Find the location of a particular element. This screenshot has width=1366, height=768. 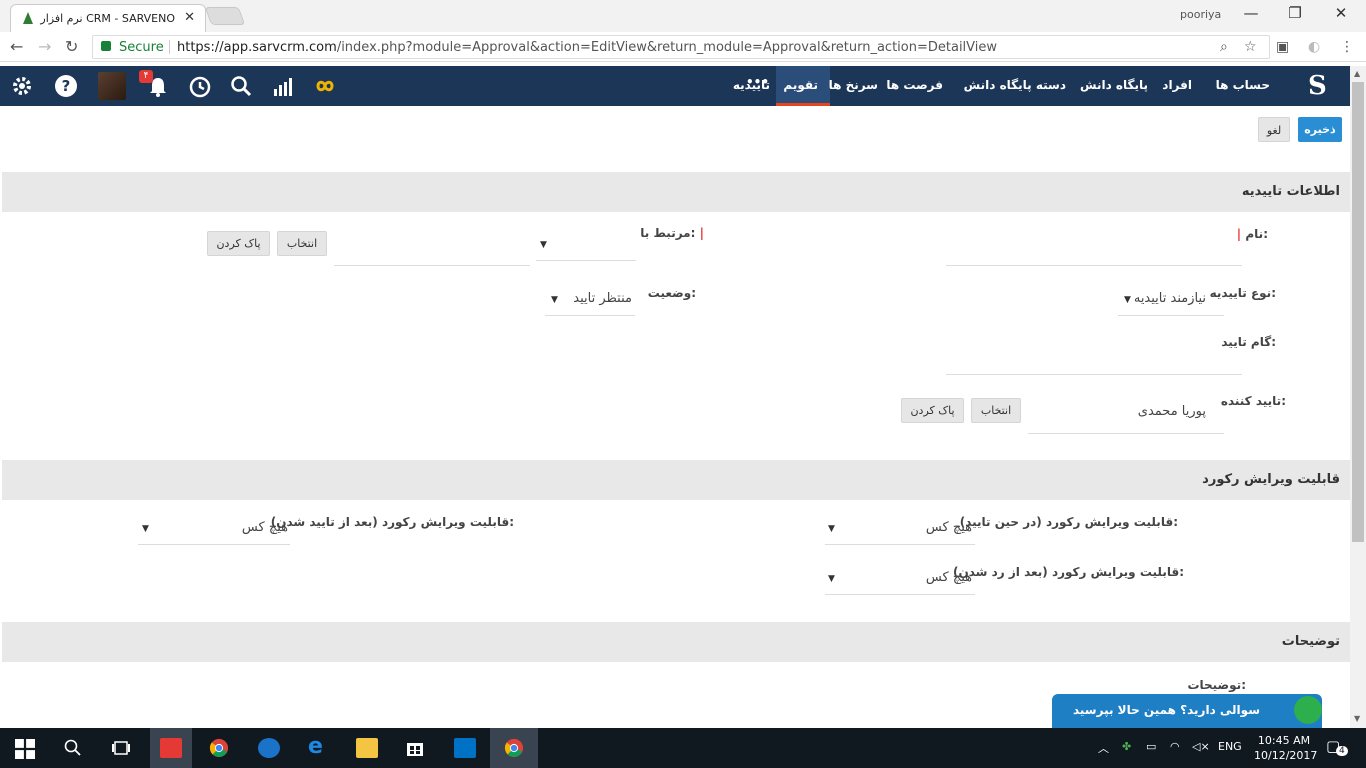

browser-tab: نرم افزار CRM - SARVENO ✕ is located at coordinates (108, 18).